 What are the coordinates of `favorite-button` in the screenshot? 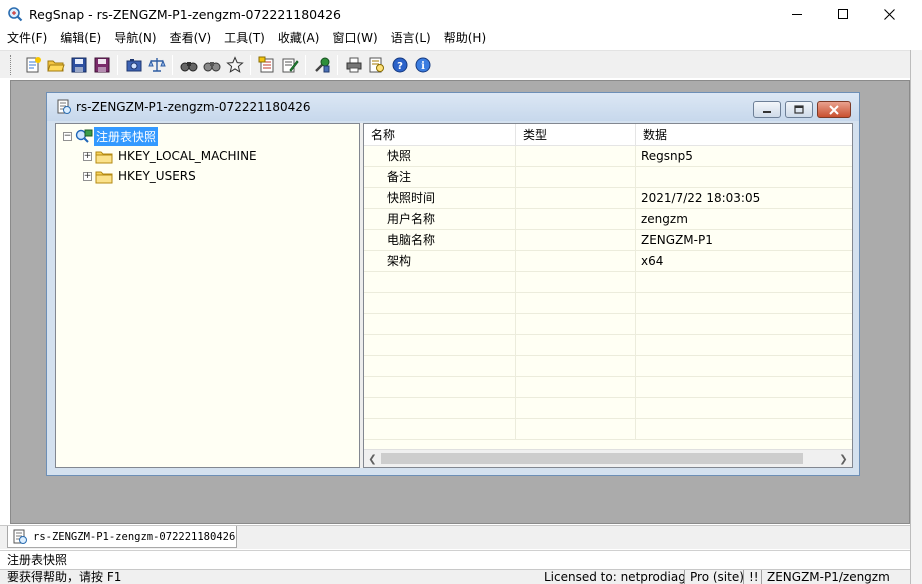 It's located at (234, 65).